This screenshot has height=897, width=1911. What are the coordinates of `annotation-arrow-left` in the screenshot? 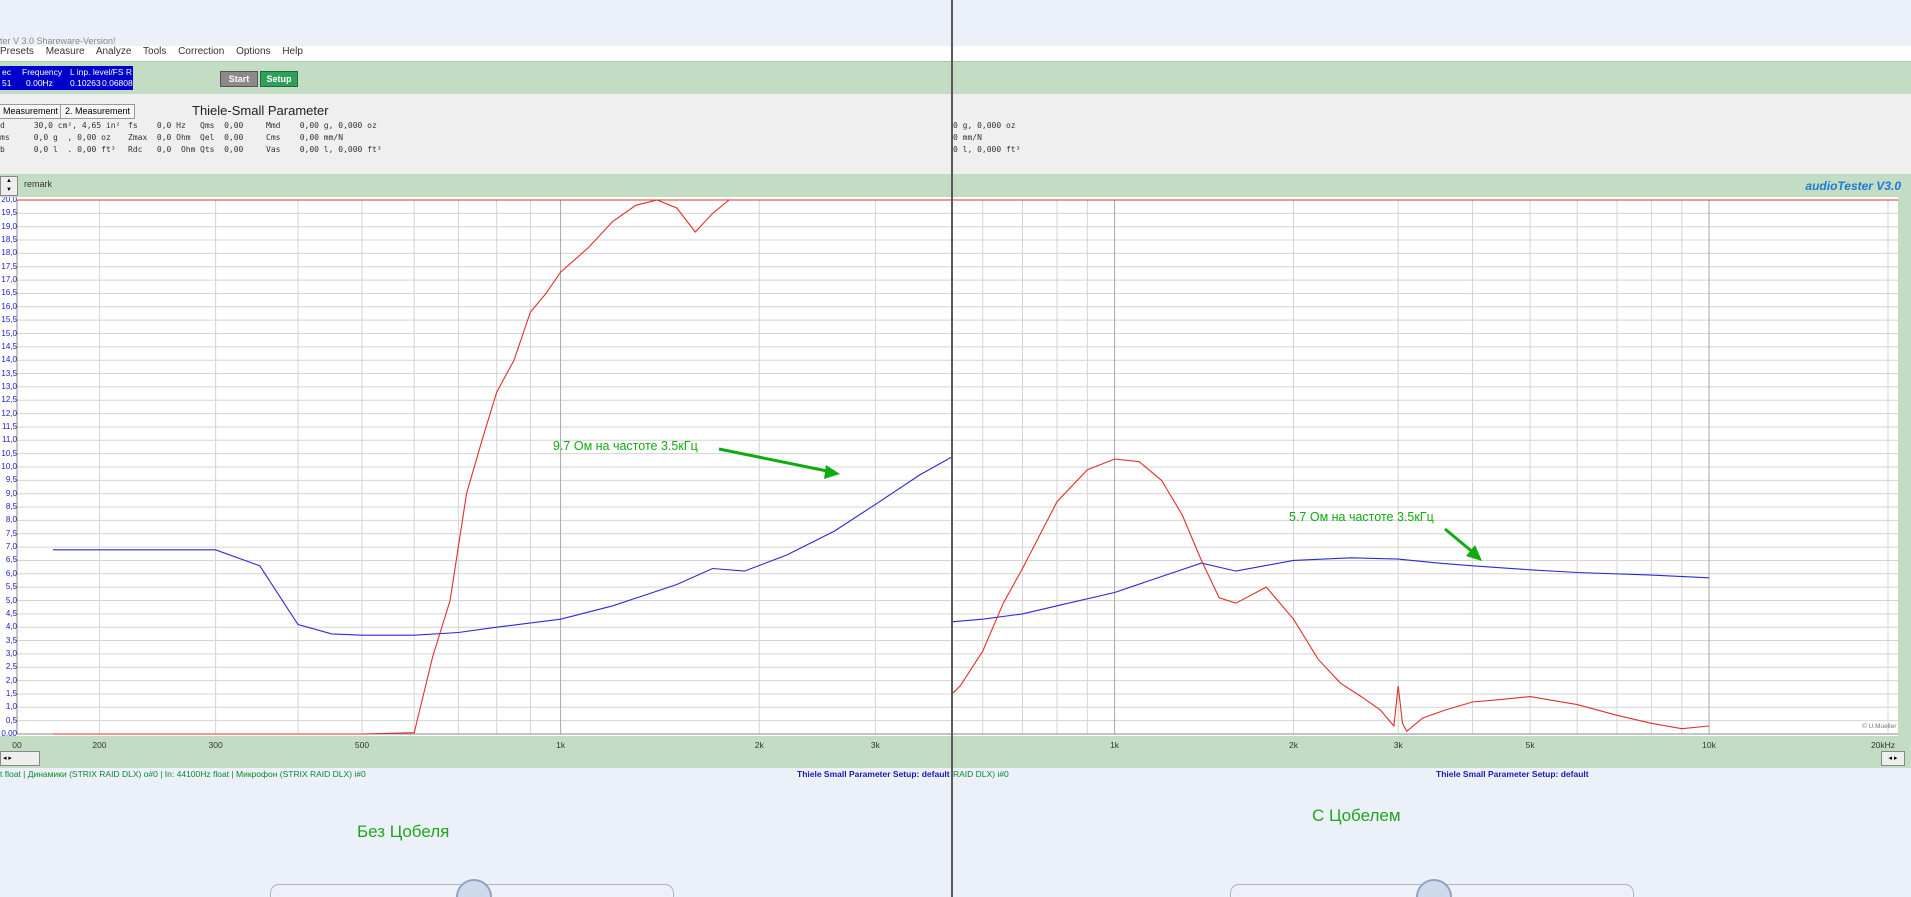 It's located at (779, 463).